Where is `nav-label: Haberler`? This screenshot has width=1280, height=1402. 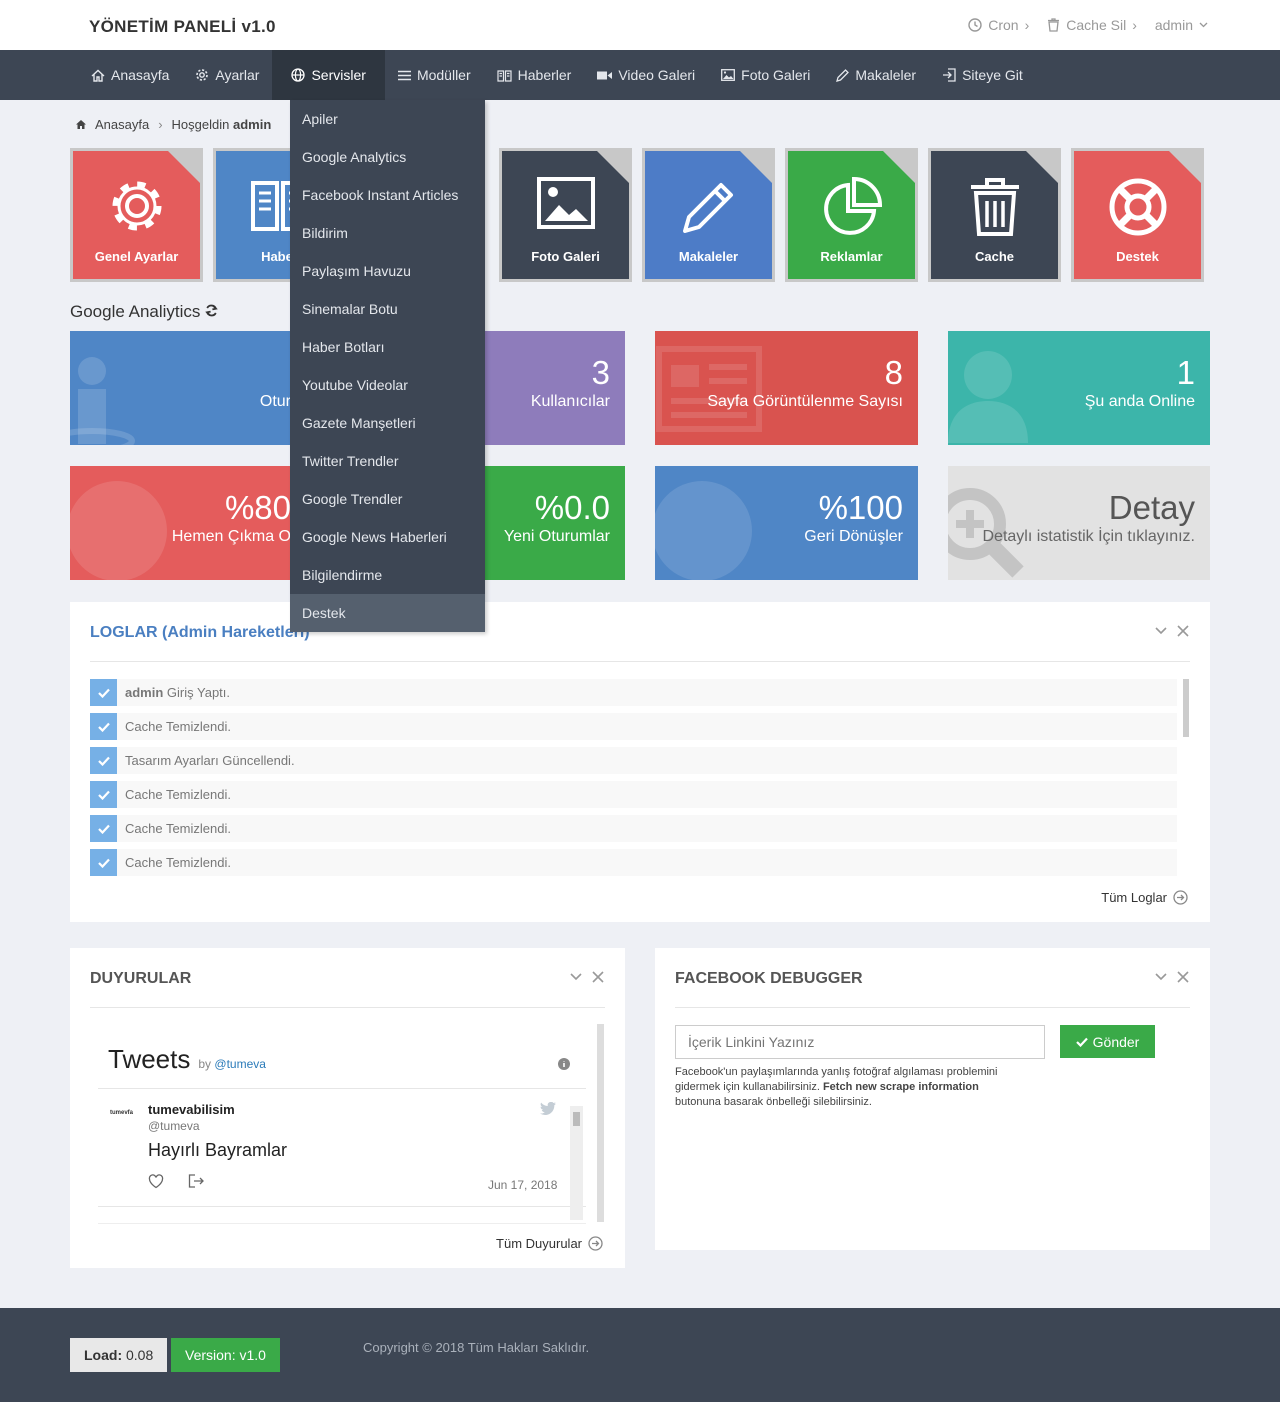
nav-label: Haberler is located at coordinates (544, 75).